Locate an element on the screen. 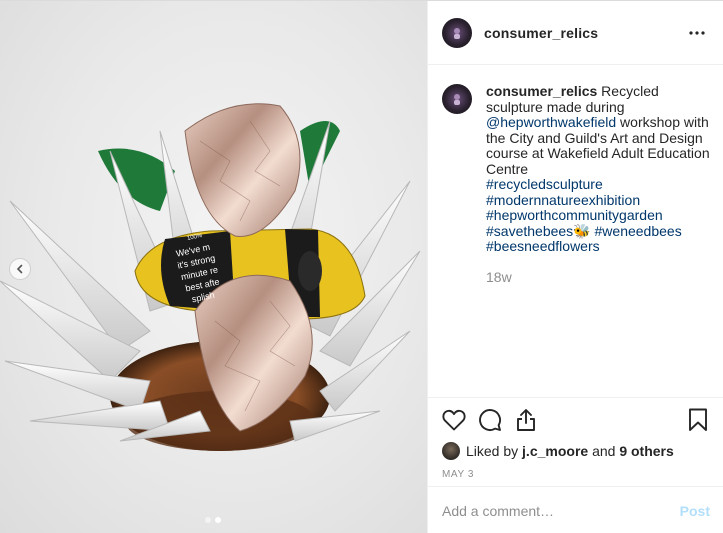 The image size is (723, 533). more-options-button is located at coordinates (697, 33).